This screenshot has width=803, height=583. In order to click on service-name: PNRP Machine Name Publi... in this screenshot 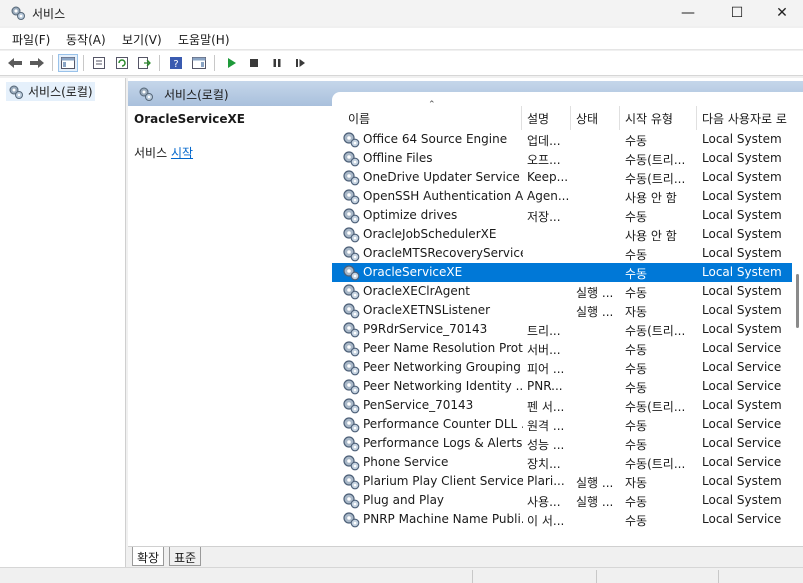, I will do `click(443, 519)`.